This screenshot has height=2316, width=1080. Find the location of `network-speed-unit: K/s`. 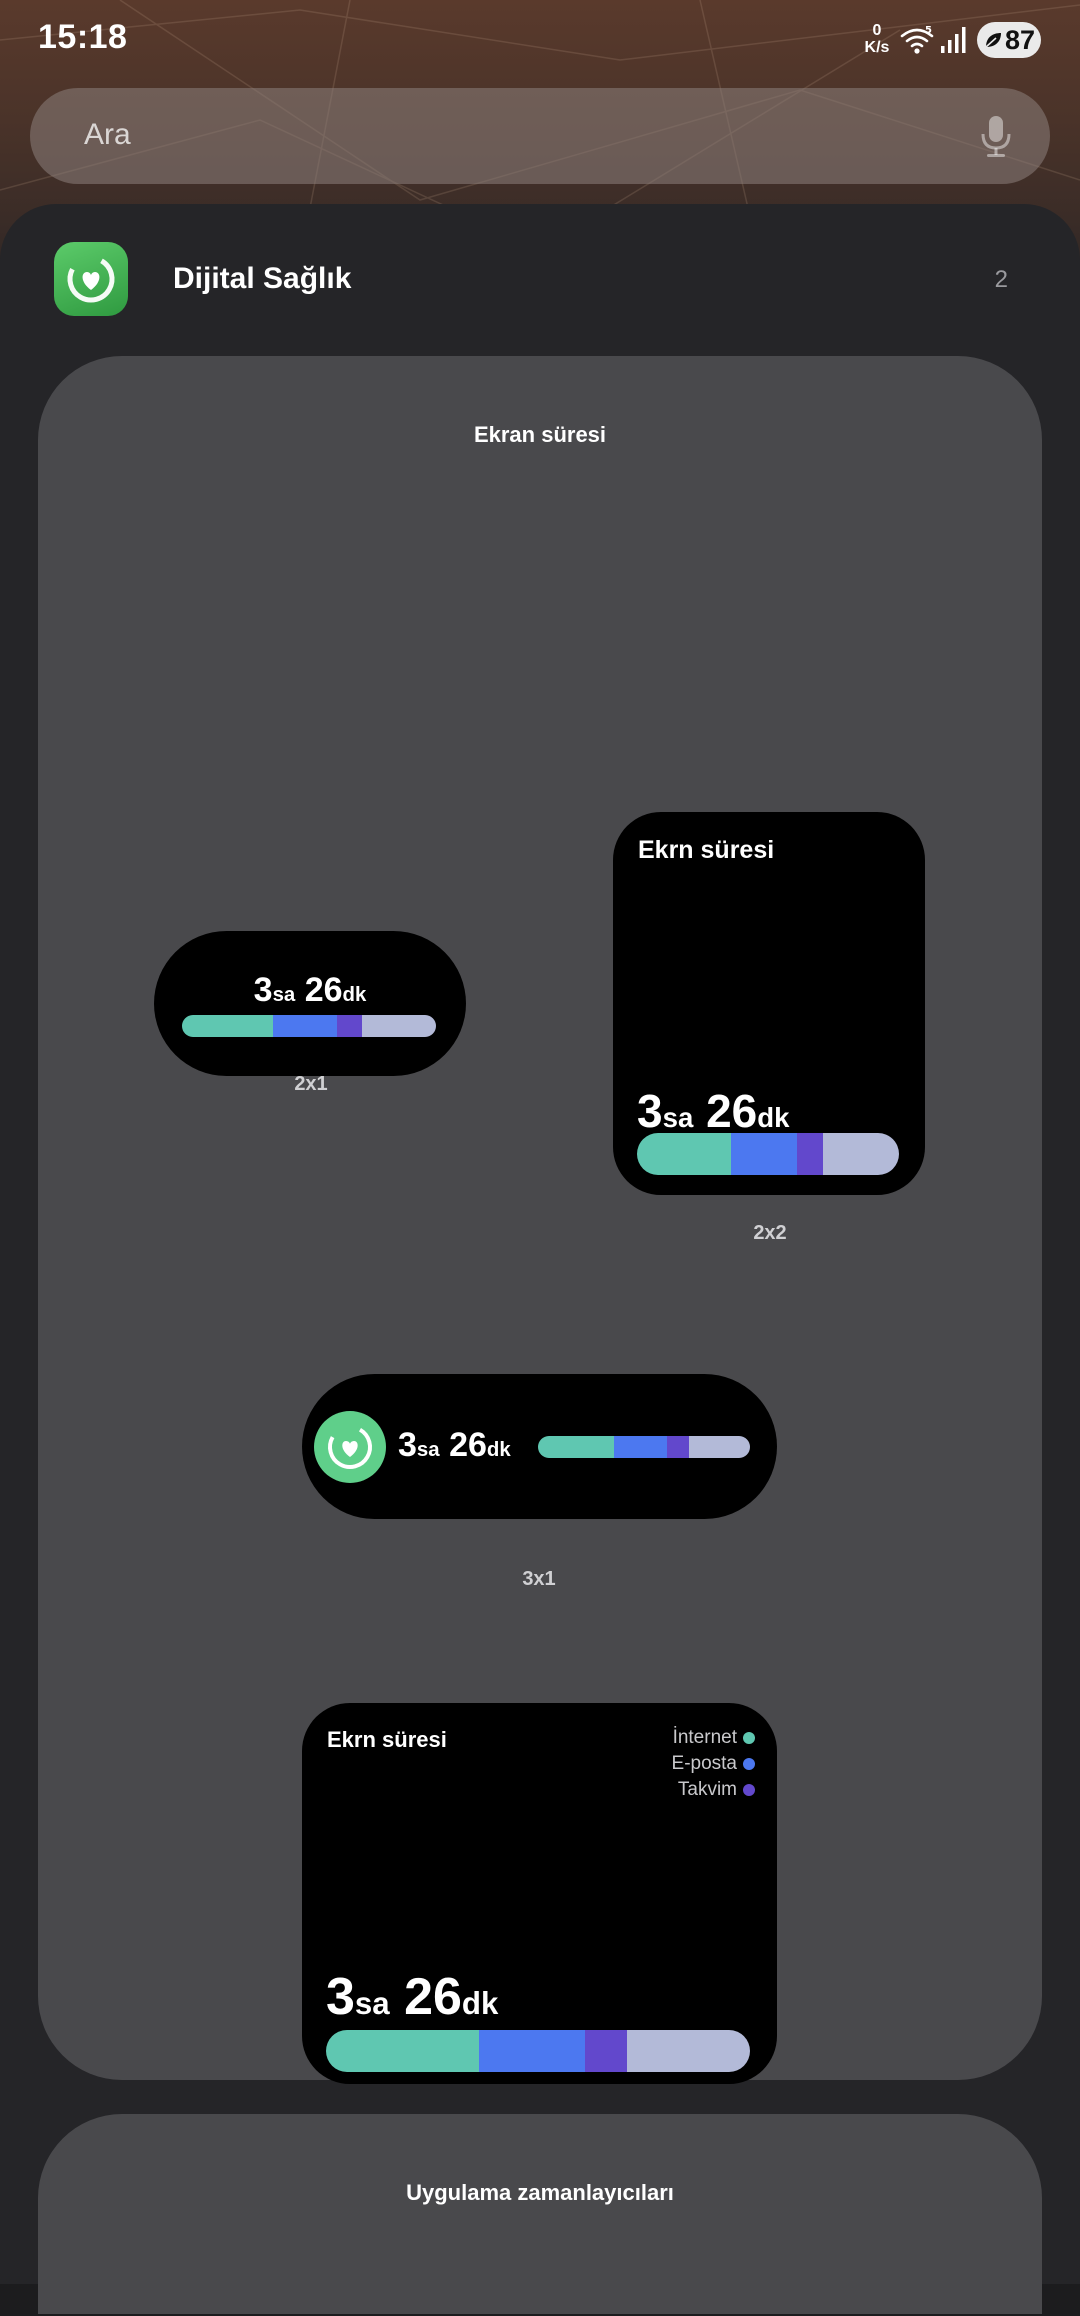

network-speed-unit: K/s is located at coordinates (877, 47).